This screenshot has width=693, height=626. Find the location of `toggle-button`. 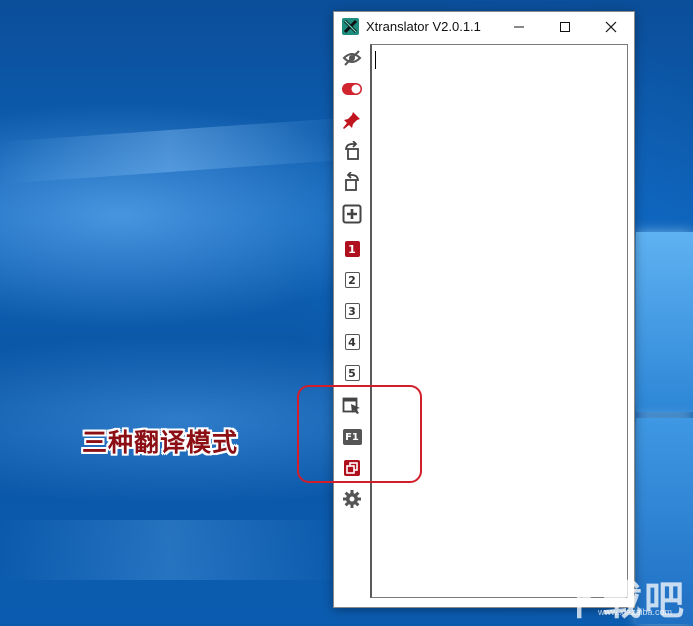

toggle-button is located at coordinates (352, 89).